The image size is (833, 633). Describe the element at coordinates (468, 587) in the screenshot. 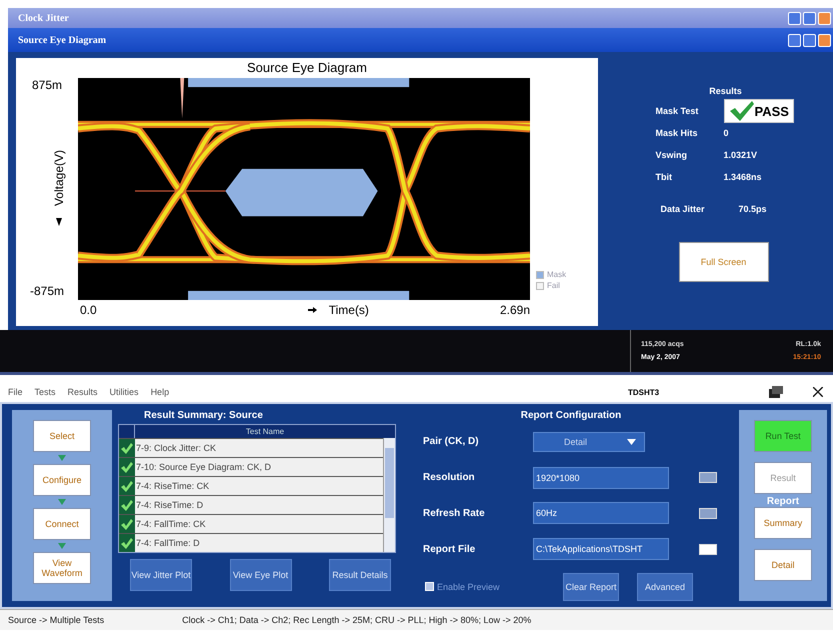

I see `checkbox-label: Enable Preview` at that location.